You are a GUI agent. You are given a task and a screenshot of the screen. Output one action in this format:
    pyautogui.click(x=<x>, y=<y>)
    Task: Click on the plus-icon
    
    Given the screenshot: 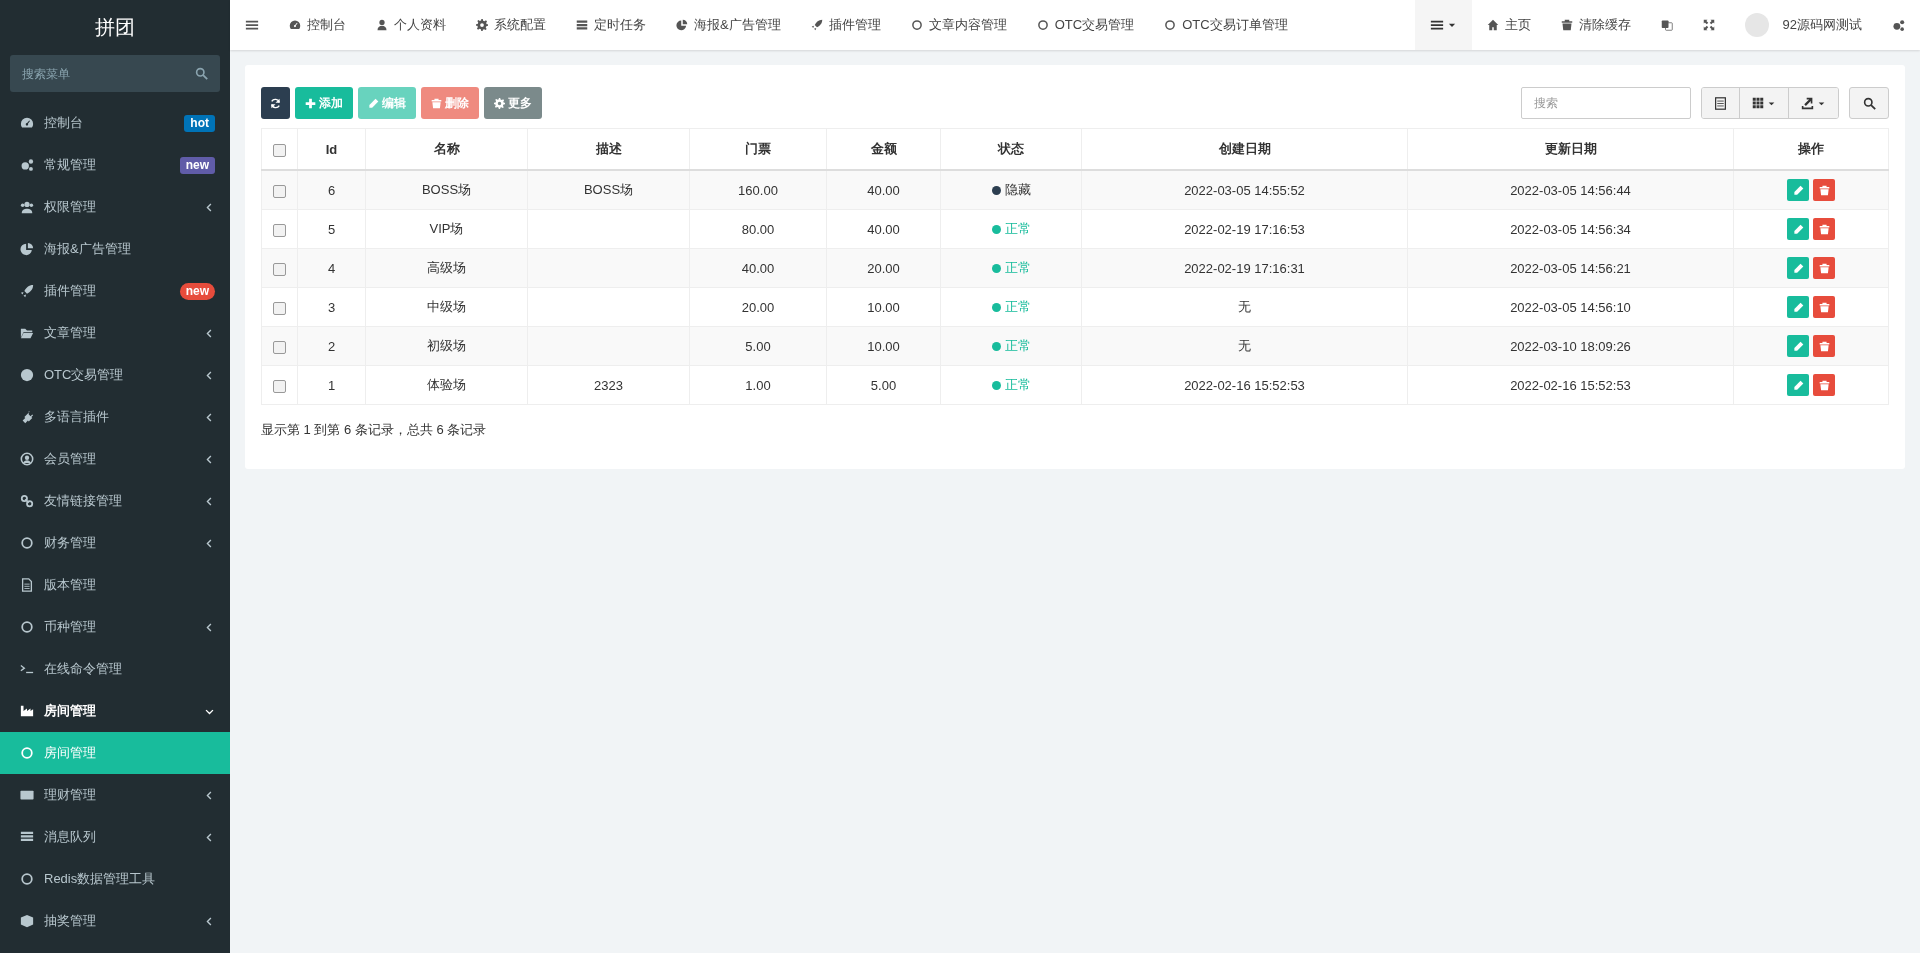 What is the action you would take?
    pyautogui.click(x=310, y=103)
    